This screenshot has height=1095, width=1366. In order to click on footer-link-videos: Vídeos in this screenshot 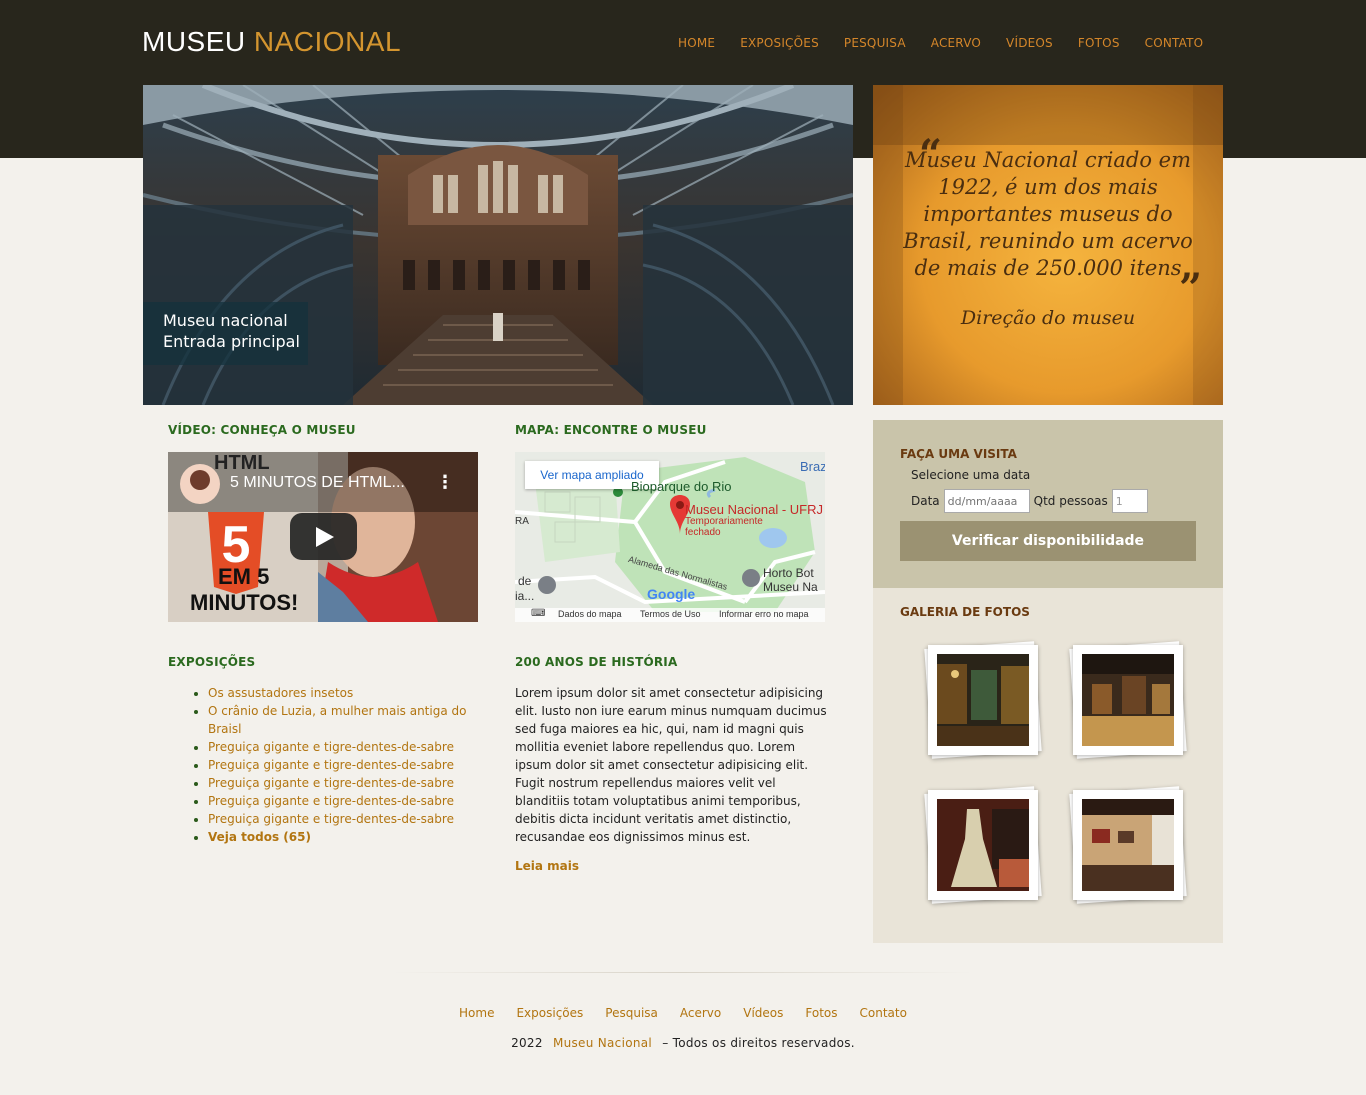, I will do `click(763, 1013)`.